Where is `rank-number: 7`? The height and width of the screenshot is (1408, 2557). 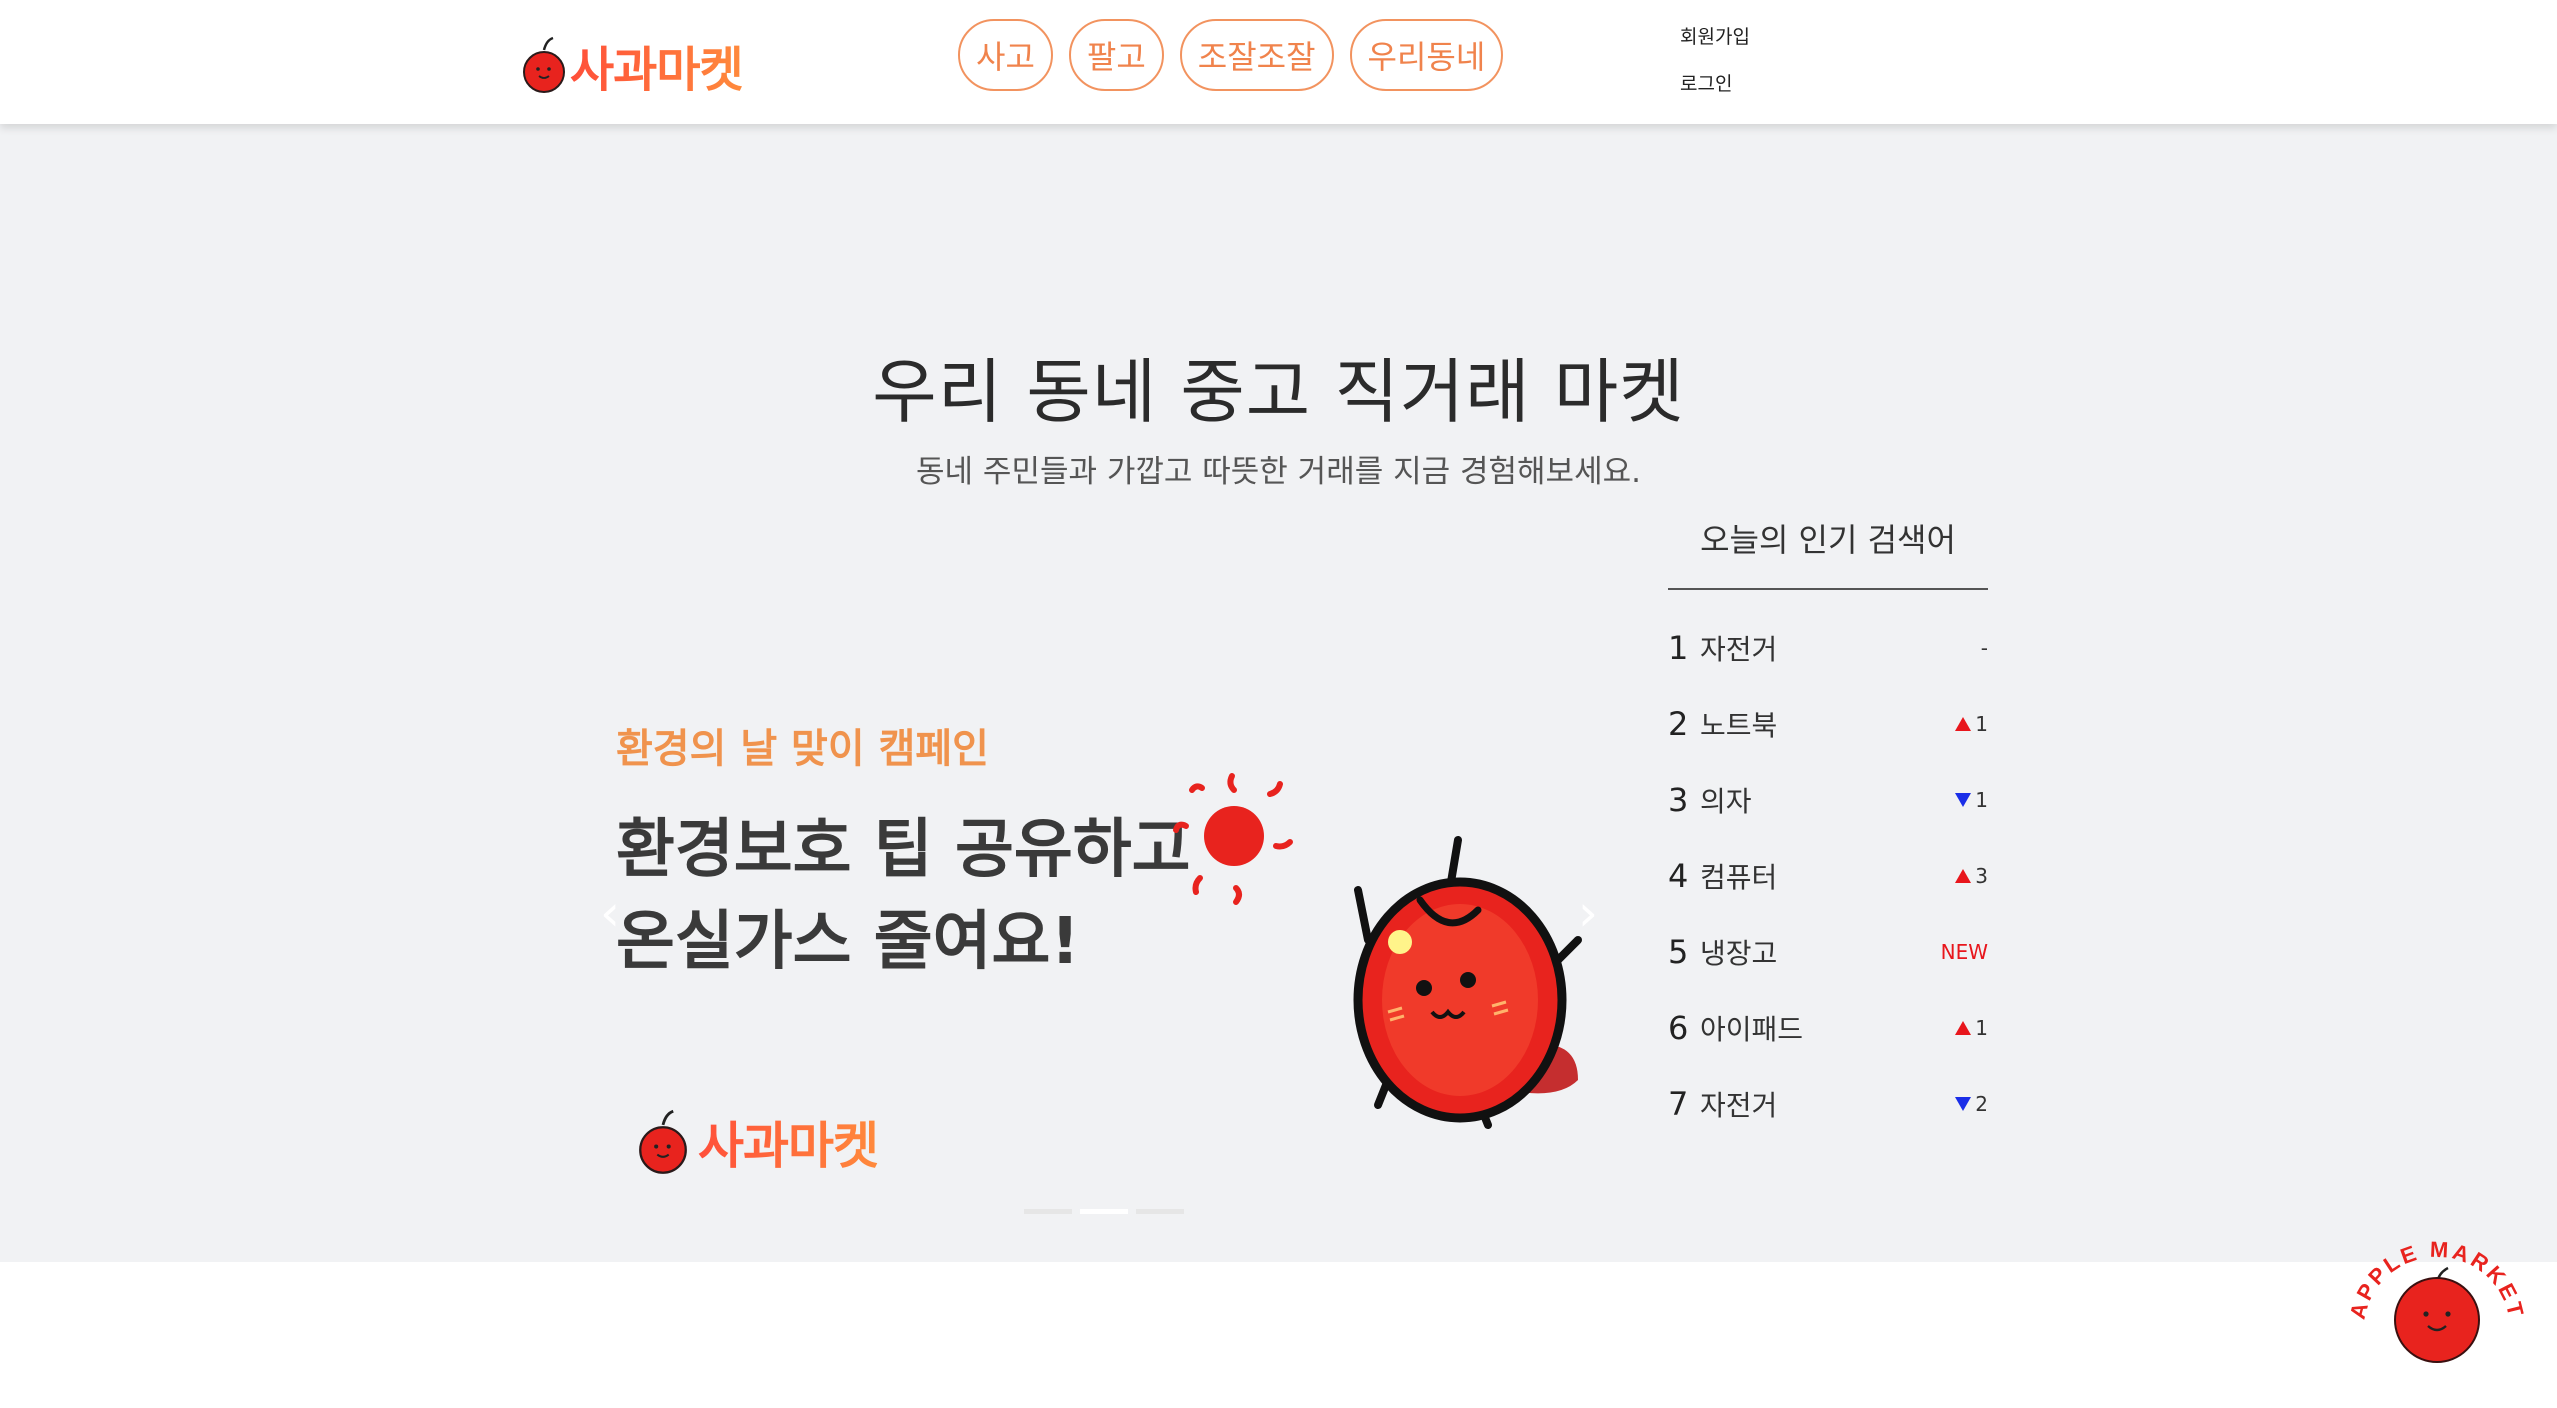 rank-number: 7 is located at coordinates (1678, 1104).